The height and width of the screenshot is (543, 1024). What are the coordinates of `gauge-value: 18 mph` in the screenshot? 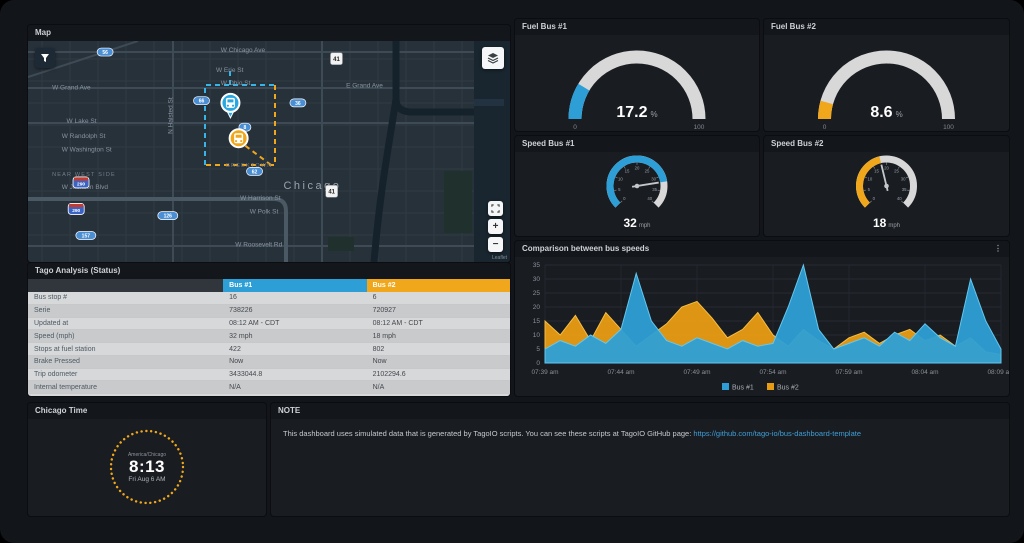 It's located at (886, 223).